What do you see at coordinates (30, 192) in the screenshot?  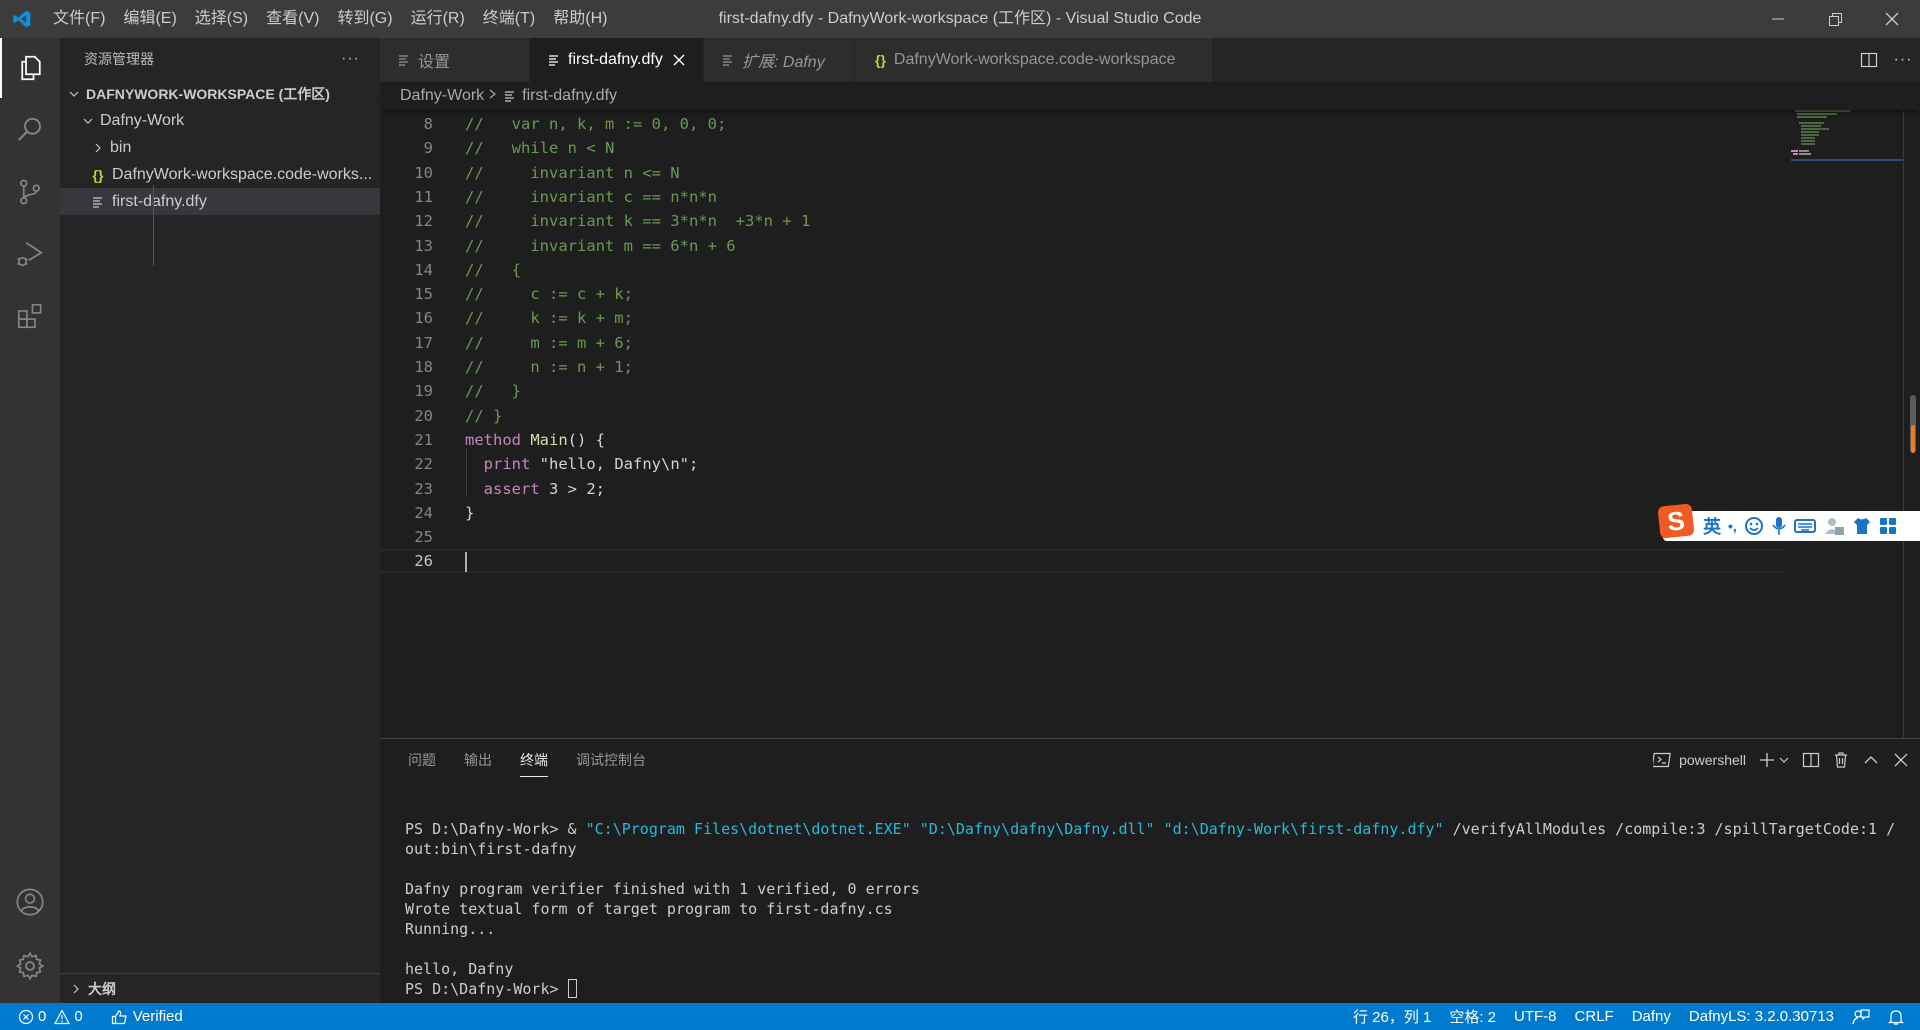 I see `activity-source-control` at bounding box center [30, 192].